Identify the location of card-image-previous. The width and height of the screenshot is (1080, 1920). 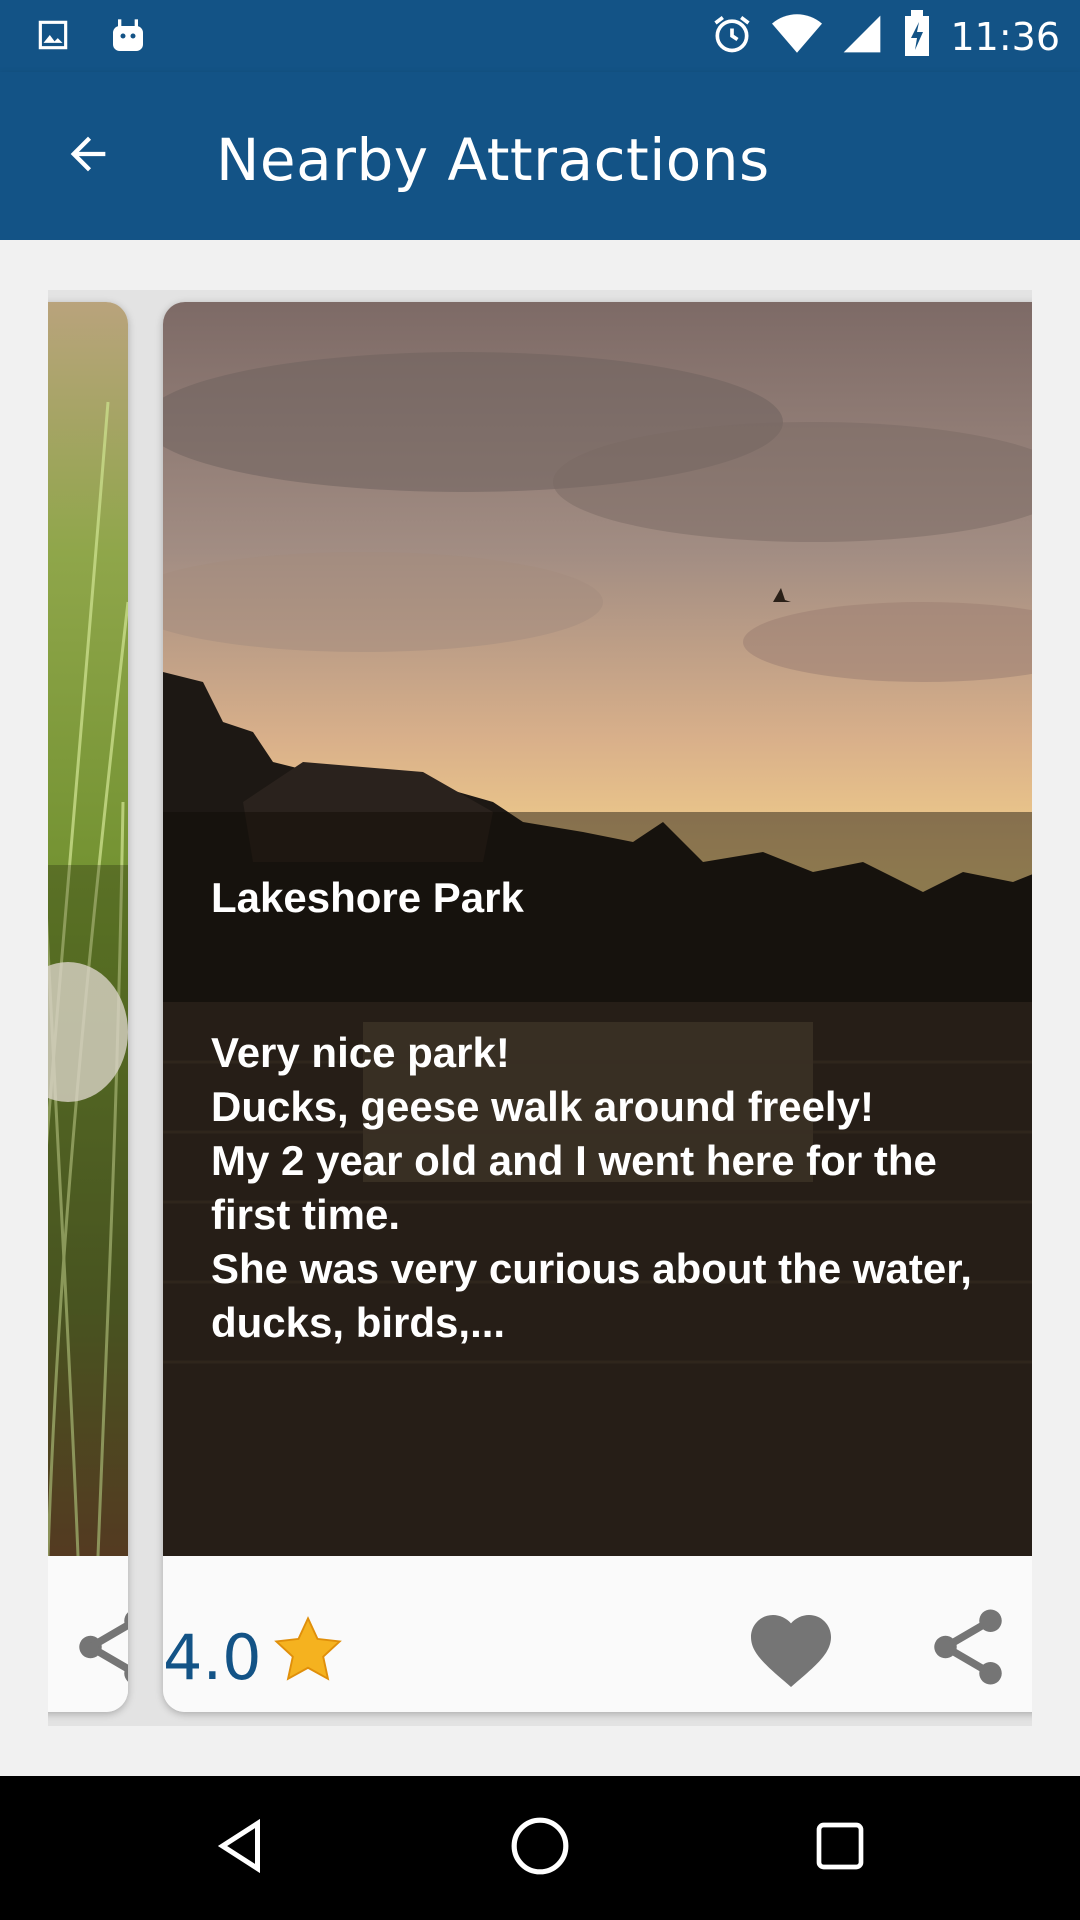
(88, 929).